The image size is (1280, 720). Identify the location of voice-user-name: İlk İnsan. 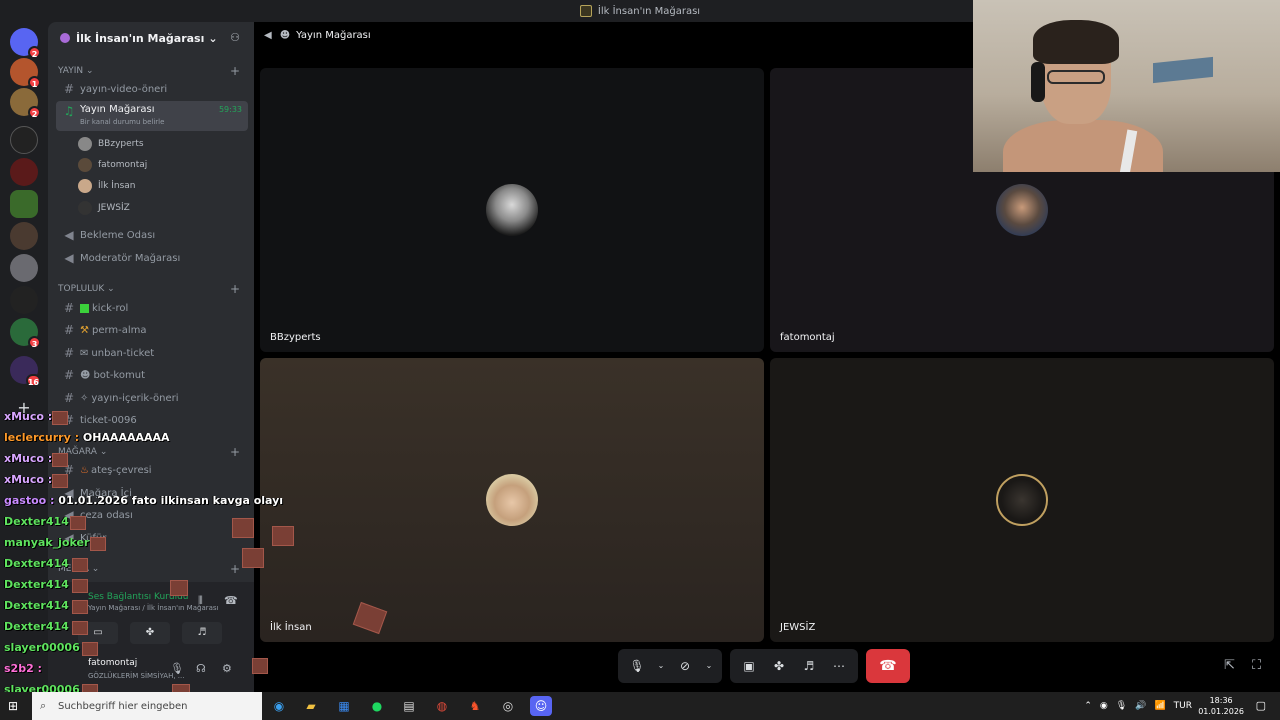
(117, 186).